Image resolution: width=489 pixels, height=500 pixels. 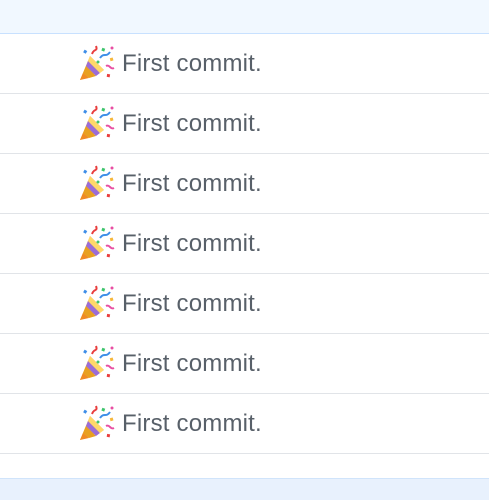 I want to click on header-band, so click(x=244, y=17).